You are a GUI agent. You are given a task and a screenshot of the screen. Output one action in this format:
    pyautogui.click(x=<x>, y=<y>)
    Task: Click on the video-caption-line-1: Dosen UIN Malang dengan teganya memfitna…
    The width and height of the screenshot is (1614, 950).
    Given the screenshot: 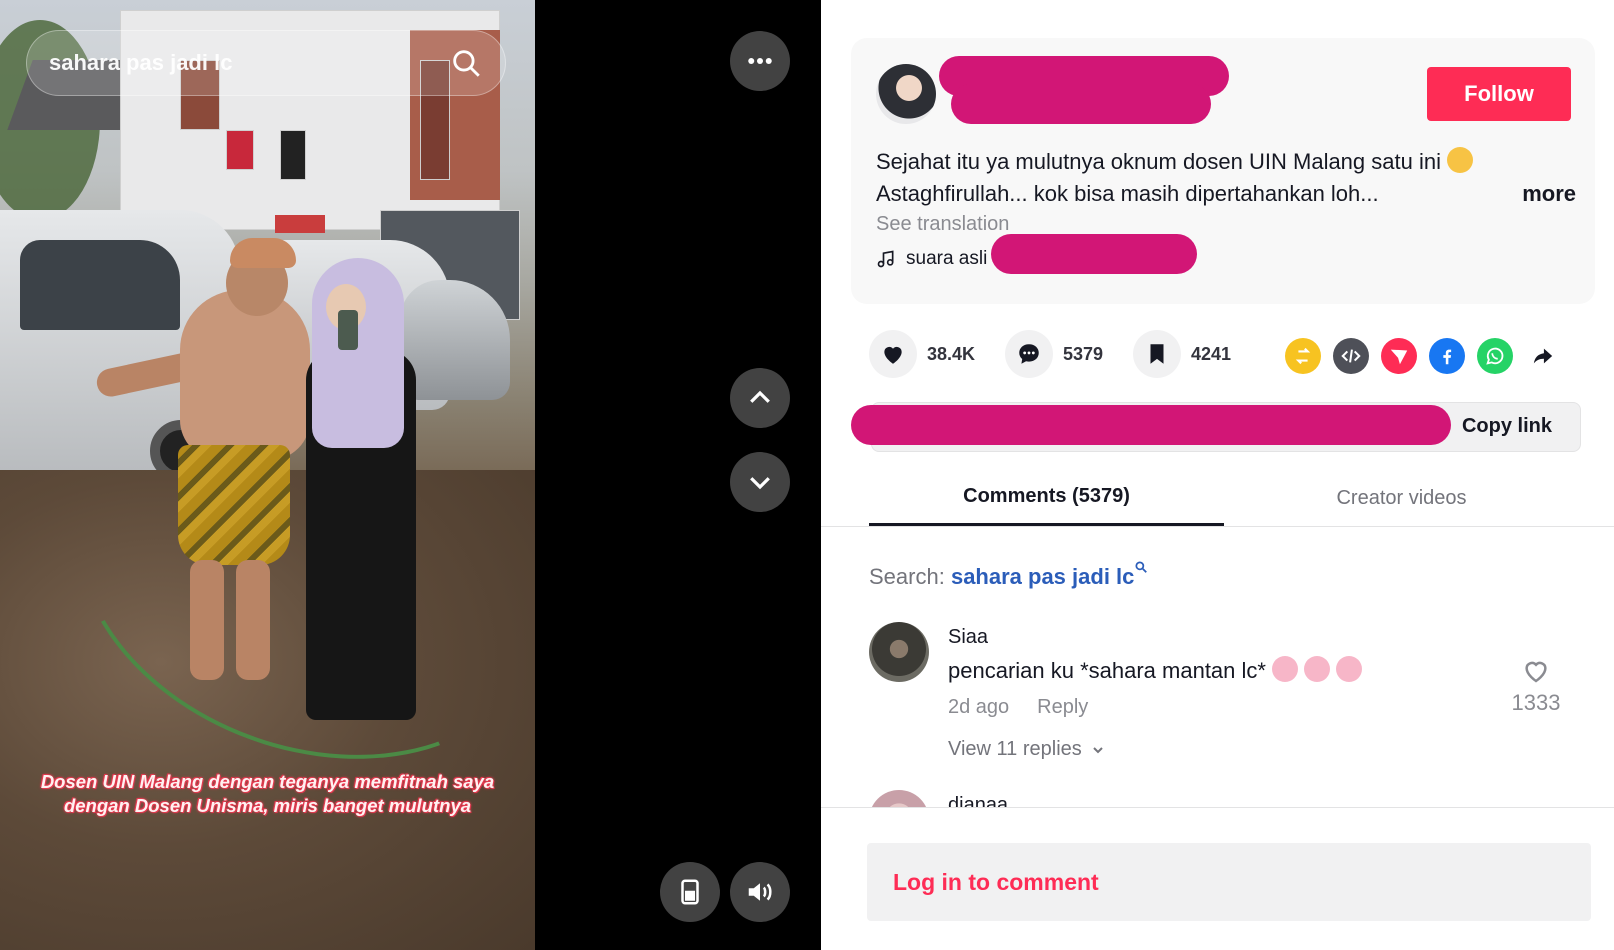 What is the action you would take?
    pyautogui.click(x=267, y=781)
    